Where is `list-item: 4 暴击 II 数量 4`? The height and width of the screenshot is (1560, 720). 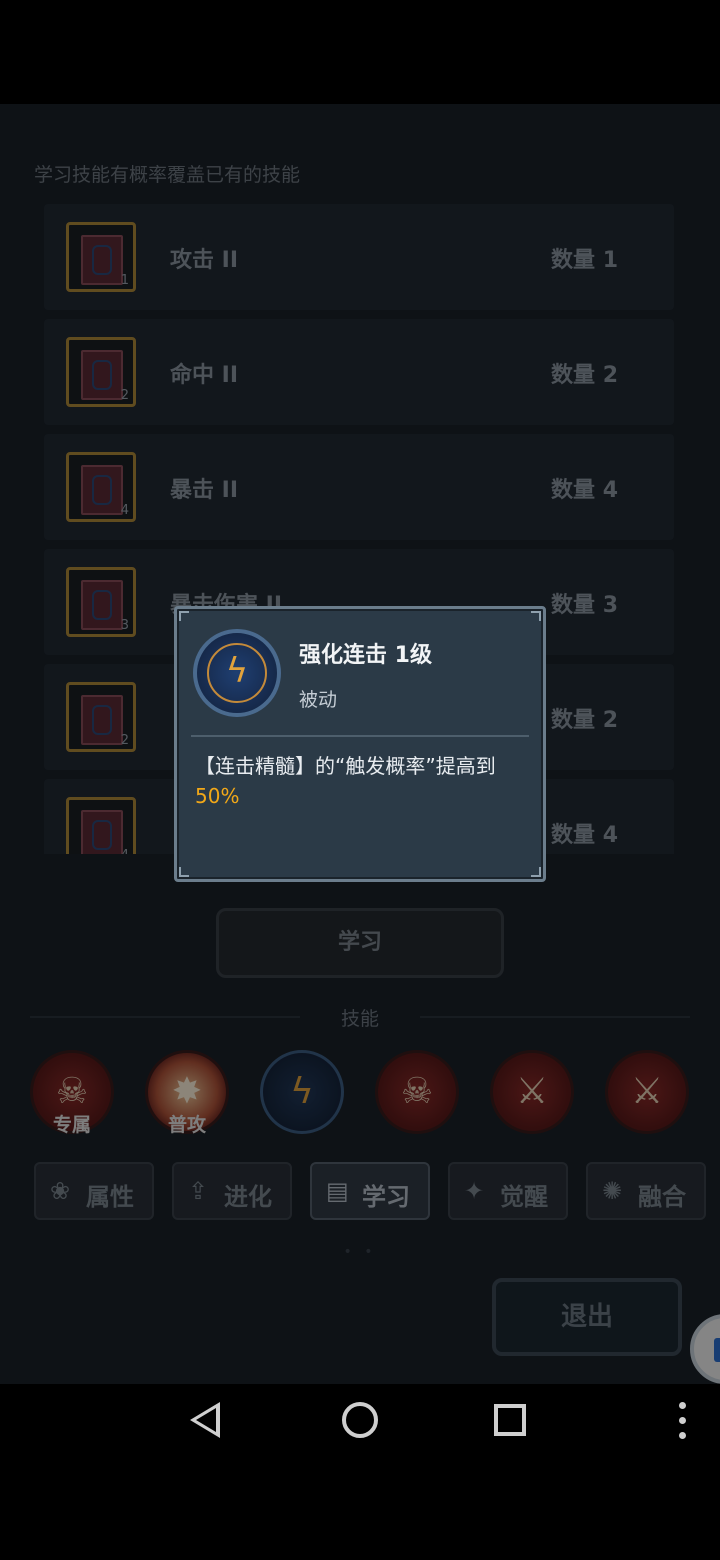
list-item: 4 暴击 II 数量 4 is located at coordinates (359, 487).